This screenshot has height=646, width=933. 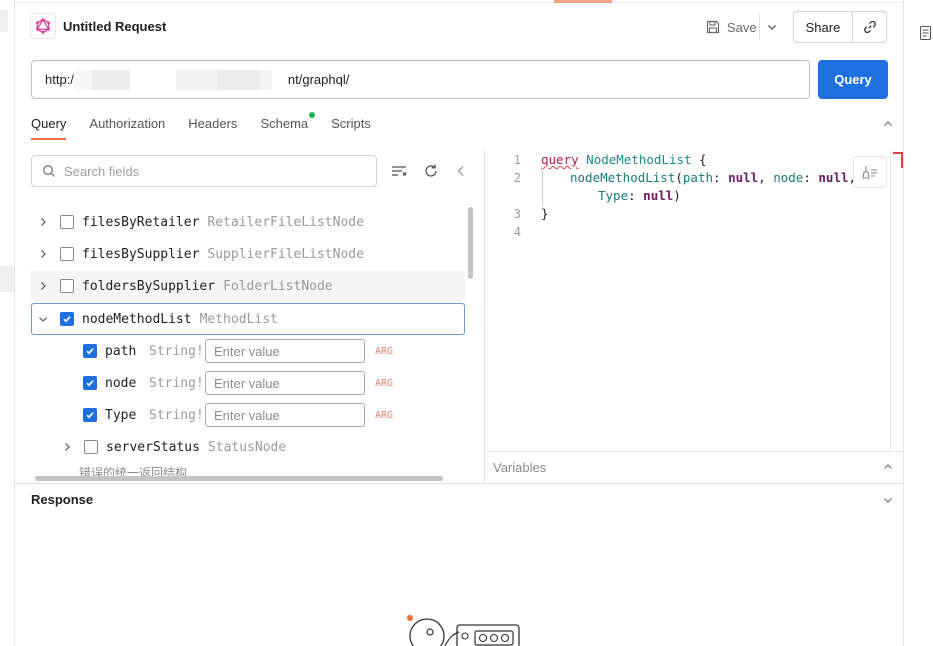 What do you see at coordinates (141, 222) in the screenshot?
I see `field-name: filesByRetailer` at bounding box center [141, 222].